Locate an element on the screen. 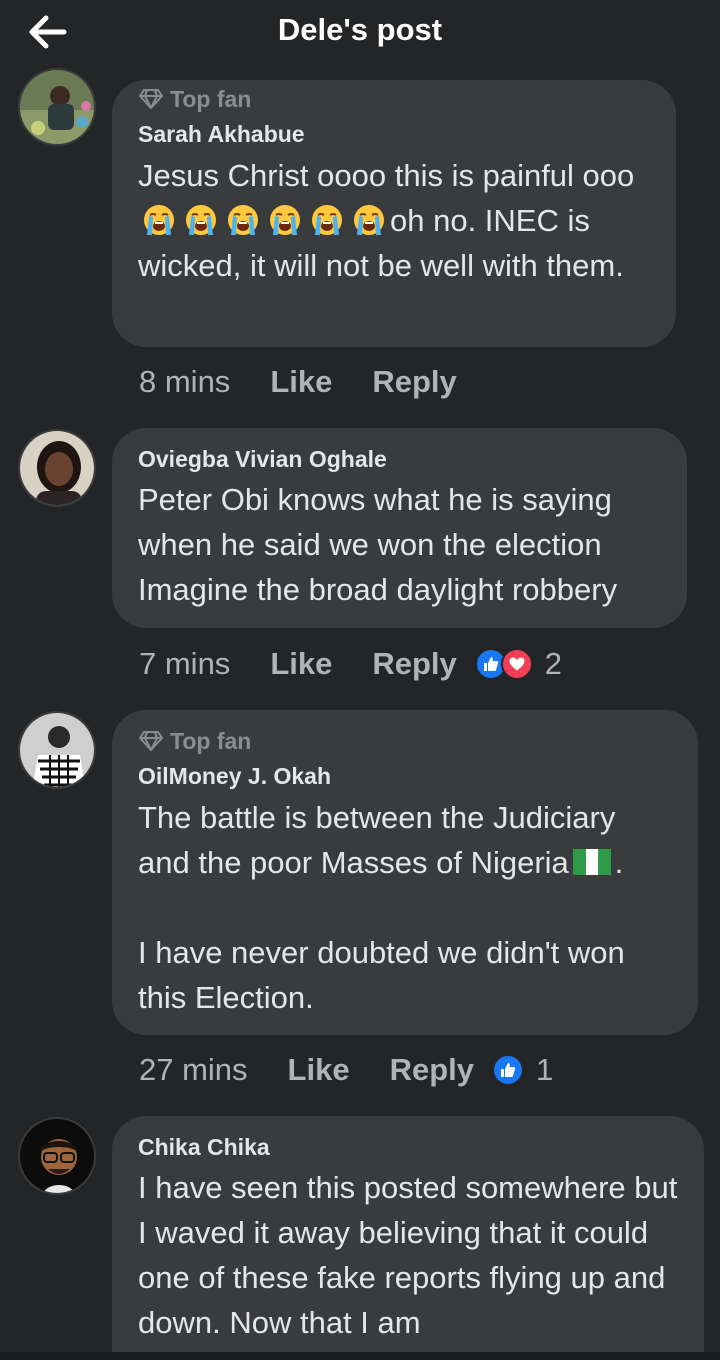 The width and height of the screenshot is (720, 1360). love-reaction-icon is located at coordinates (516, 664).